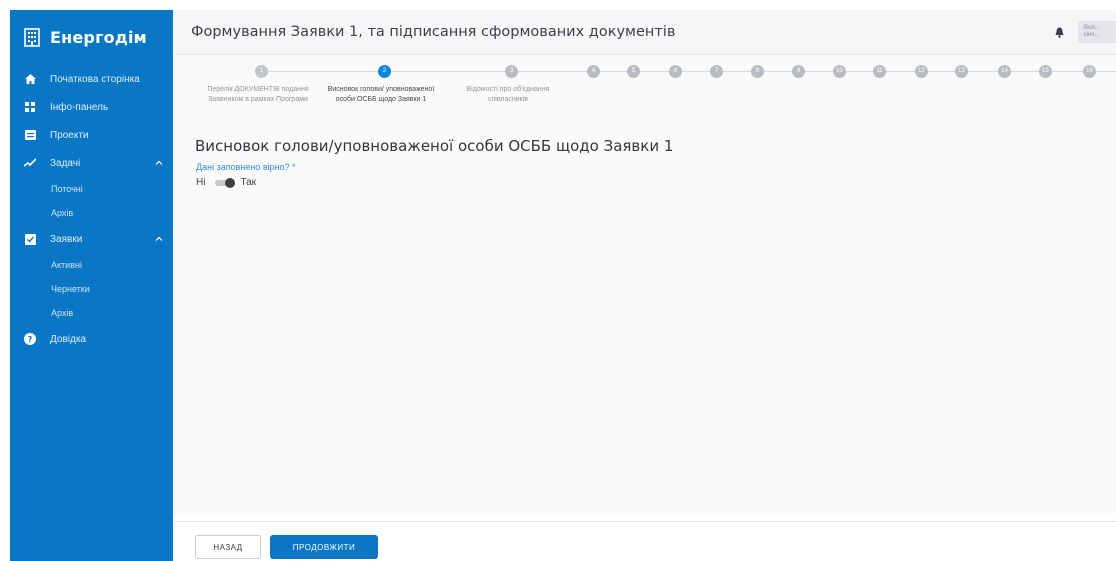  What do you see at coordinates (261, 71) in the screenshot?
I see `step-dot-1: 1` at bounding box center [261, 71].